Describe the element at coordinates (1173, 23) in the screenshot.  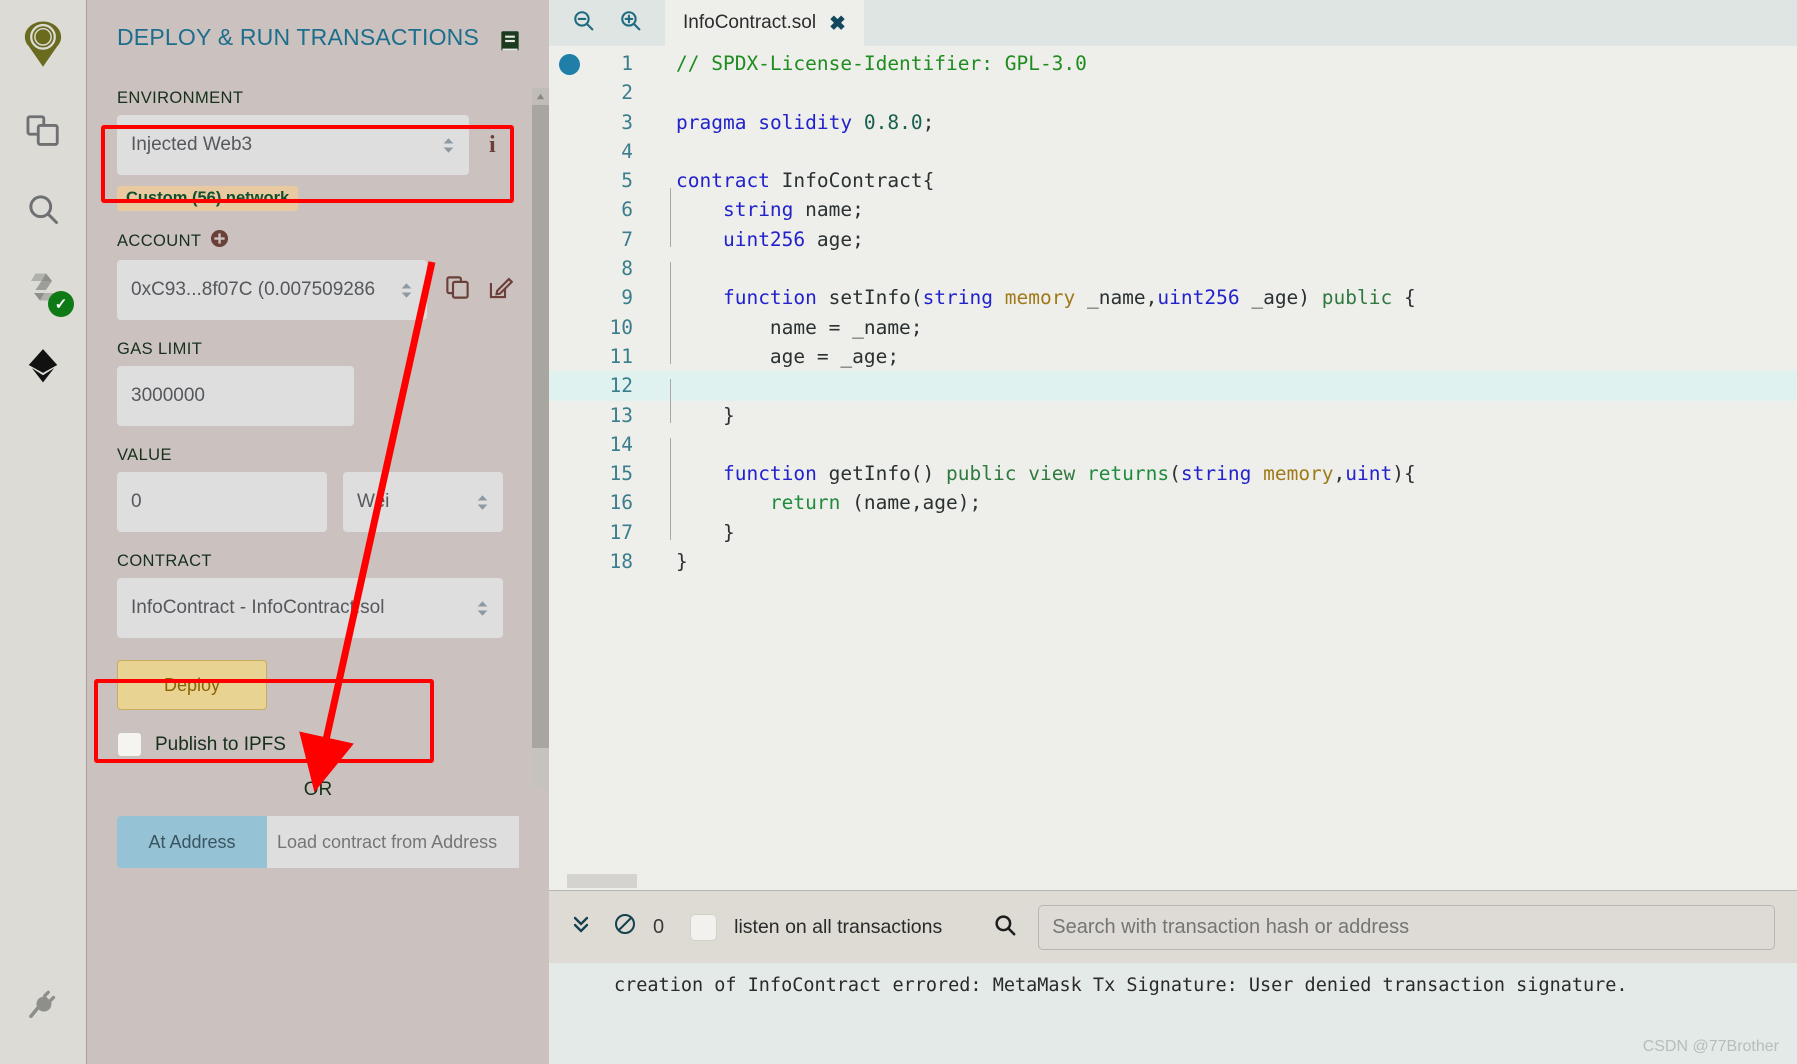
I see `editor-tabbar: InfoContract.sol ✖` at that location.